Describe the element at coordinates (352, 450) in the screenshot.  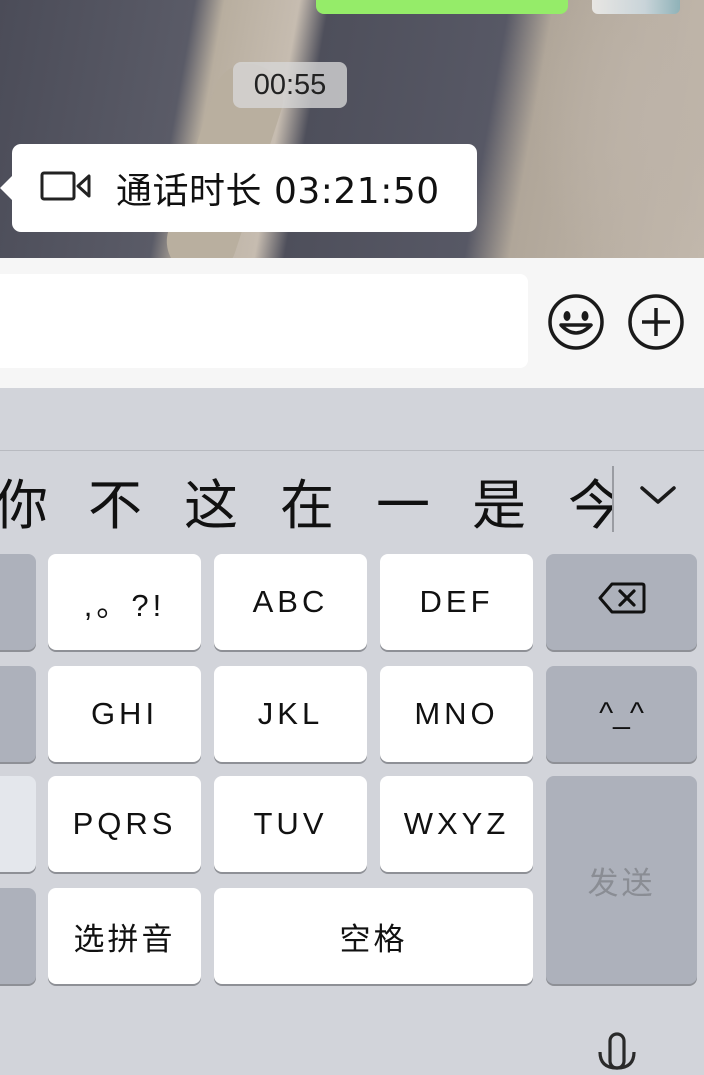
I see `candidate-divider` at that location.